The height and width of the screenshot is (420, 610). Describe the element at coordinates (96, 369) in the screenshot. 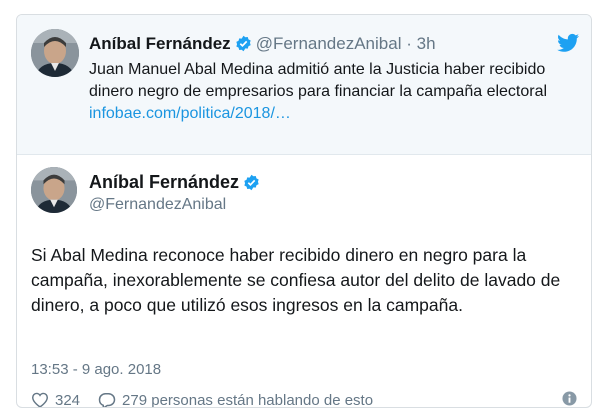

I see `tweet-timestamp: 13:53 - 9 ago. 2018` at that location.